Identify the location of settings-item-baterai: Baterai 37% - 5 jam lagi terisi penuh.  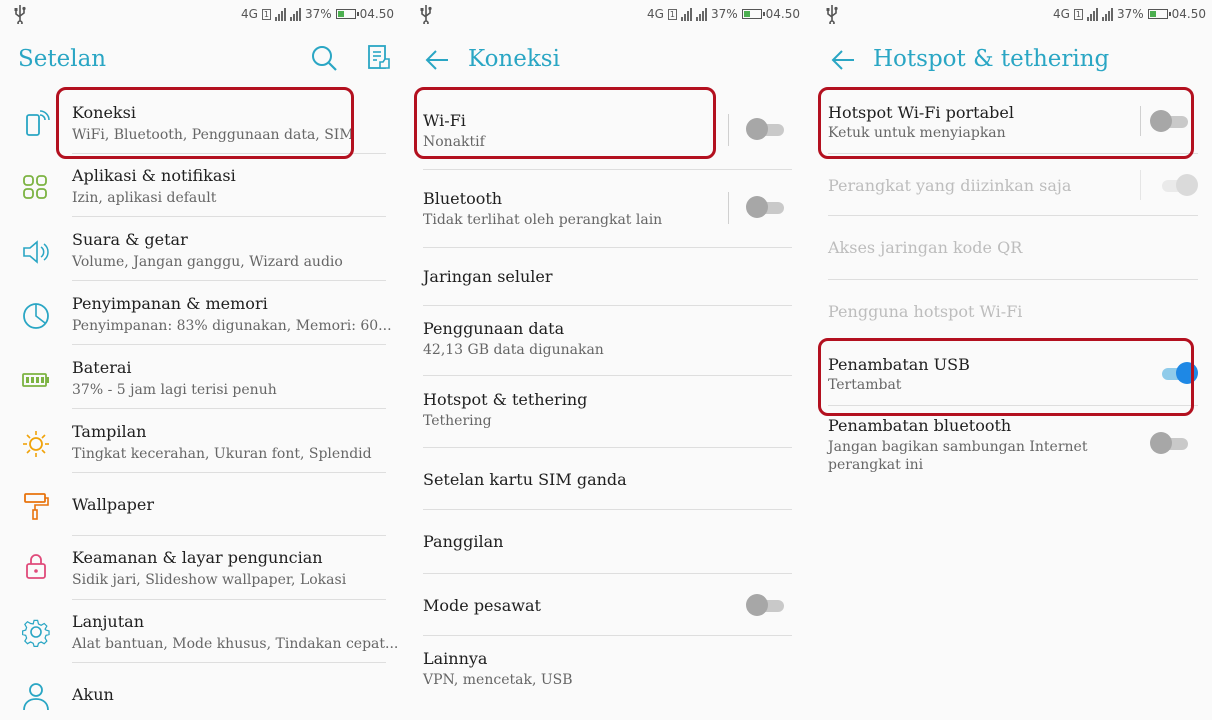
(200, 384).